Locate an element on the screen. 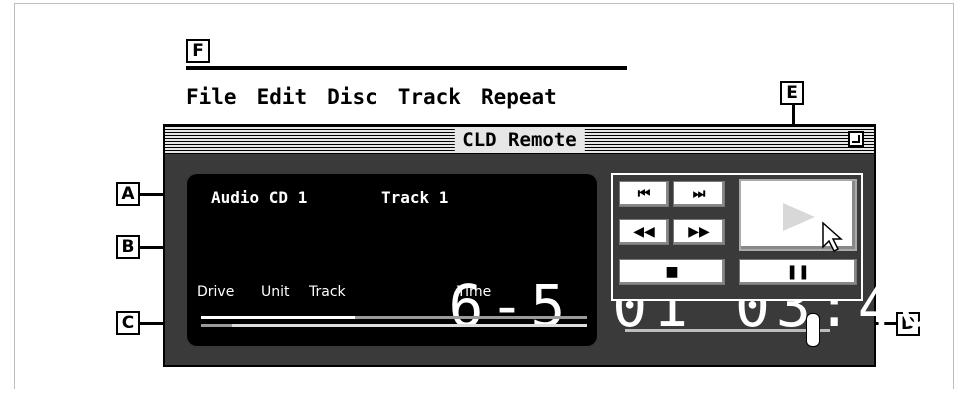 This screenshot has height=400, width=968. volume-thumb is located at coordinates (812, 330).